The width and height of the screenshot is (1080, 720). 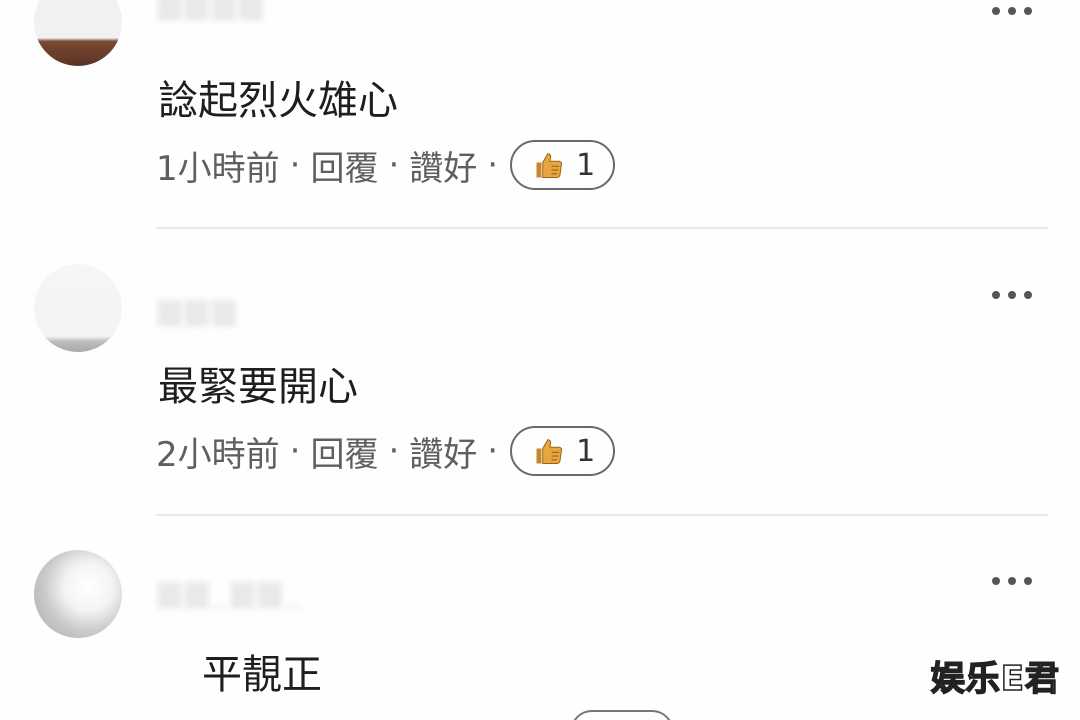 I want to click on commenter-name-blurred: ▆▆▆▆, so click(x=212, y=10).